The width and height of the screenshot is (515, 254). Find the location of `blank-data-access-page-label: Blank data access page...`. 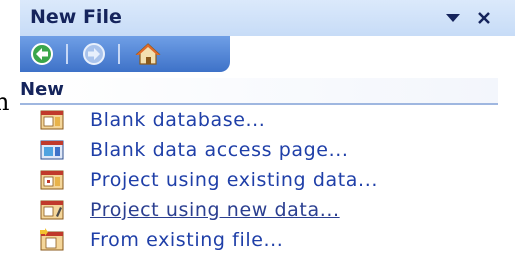

blank-data-access-page-label: Blank data access page... is located at coordinates (219, 150).